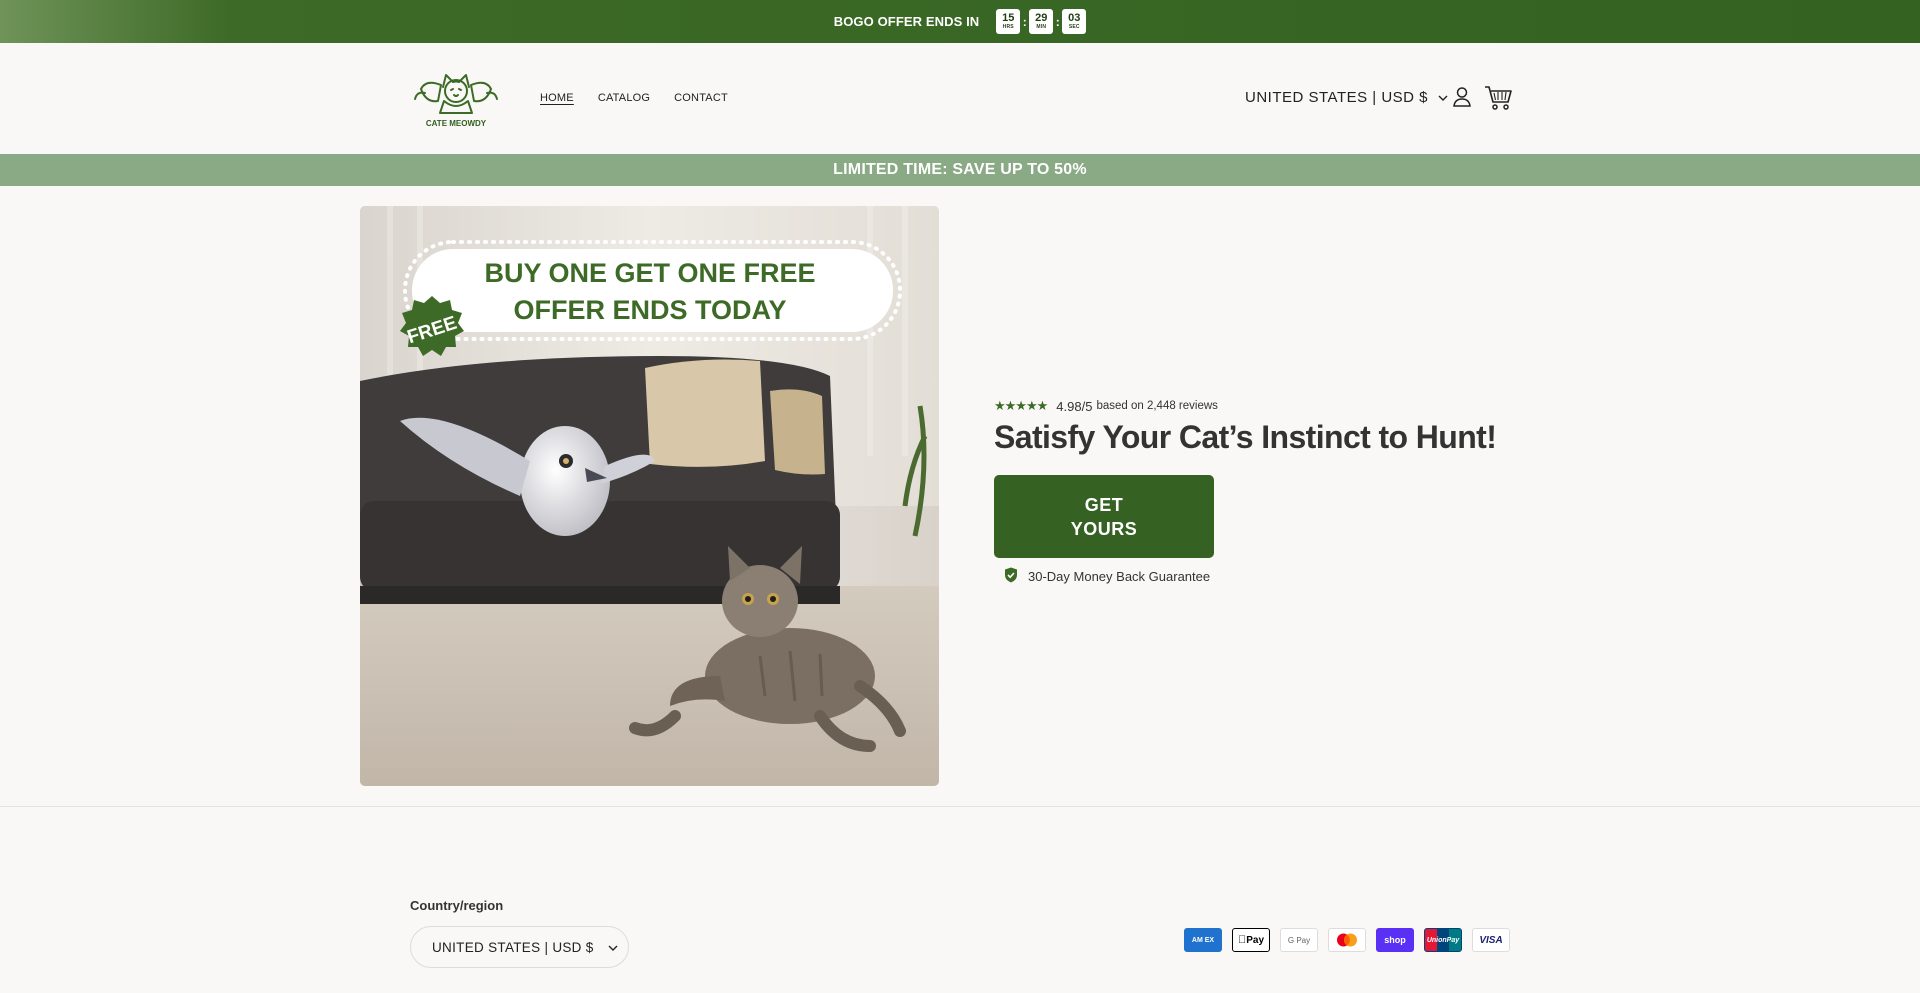  I want to click on nav-contact: CONTACT, so click(701, 98).